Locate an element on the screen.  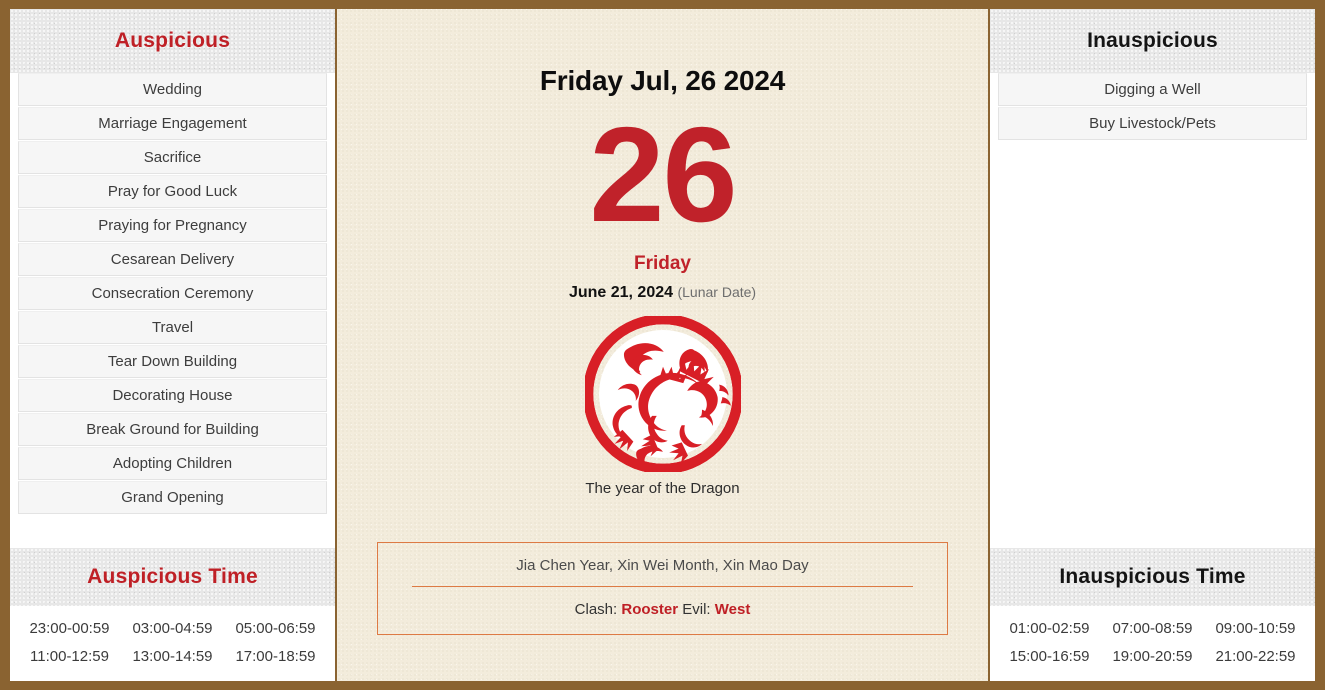
list-item: Wedding is located at coordinates (172, 89).